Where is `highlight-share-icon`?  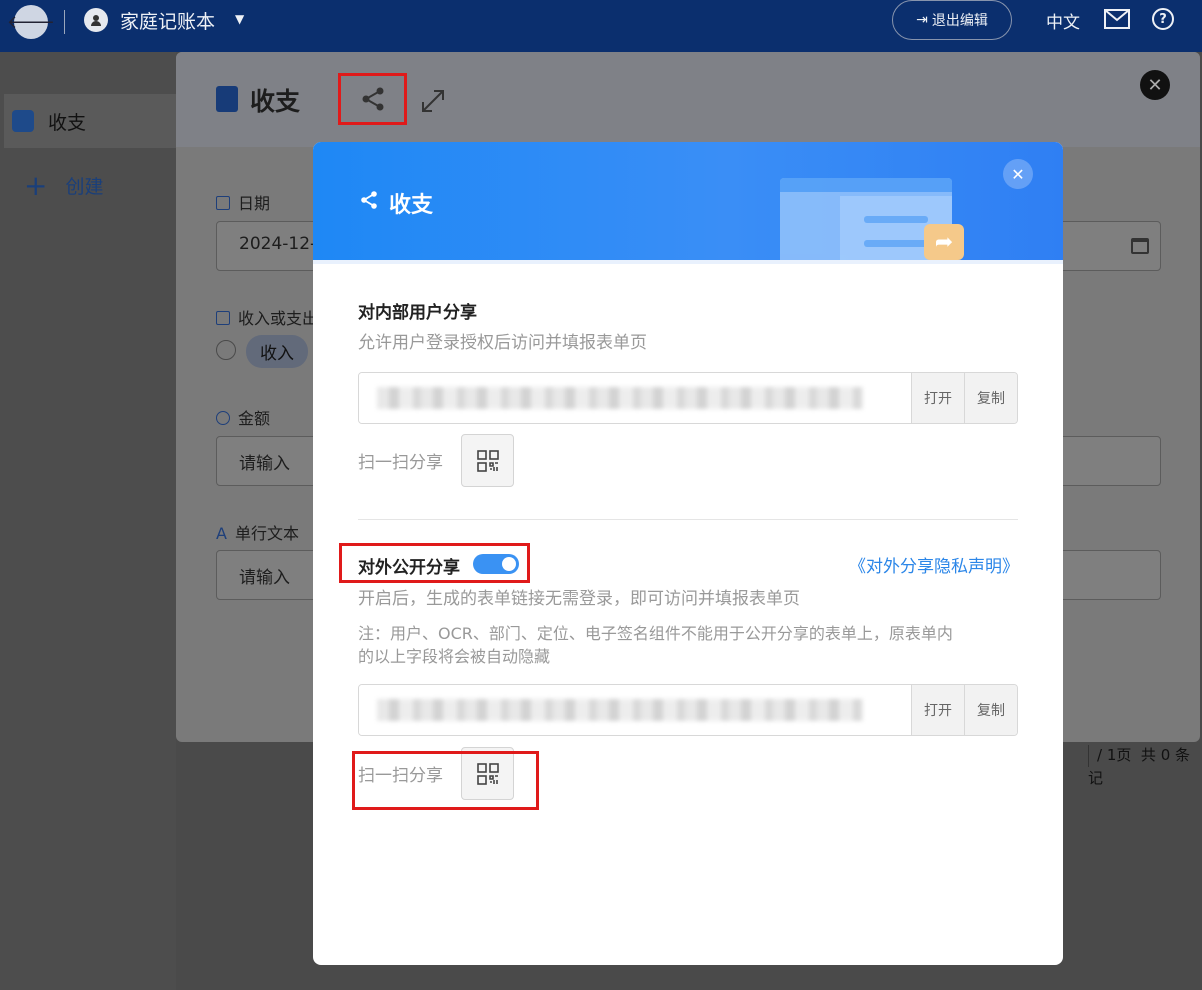
highlight-share-icon is located at coordinates (372, 99).